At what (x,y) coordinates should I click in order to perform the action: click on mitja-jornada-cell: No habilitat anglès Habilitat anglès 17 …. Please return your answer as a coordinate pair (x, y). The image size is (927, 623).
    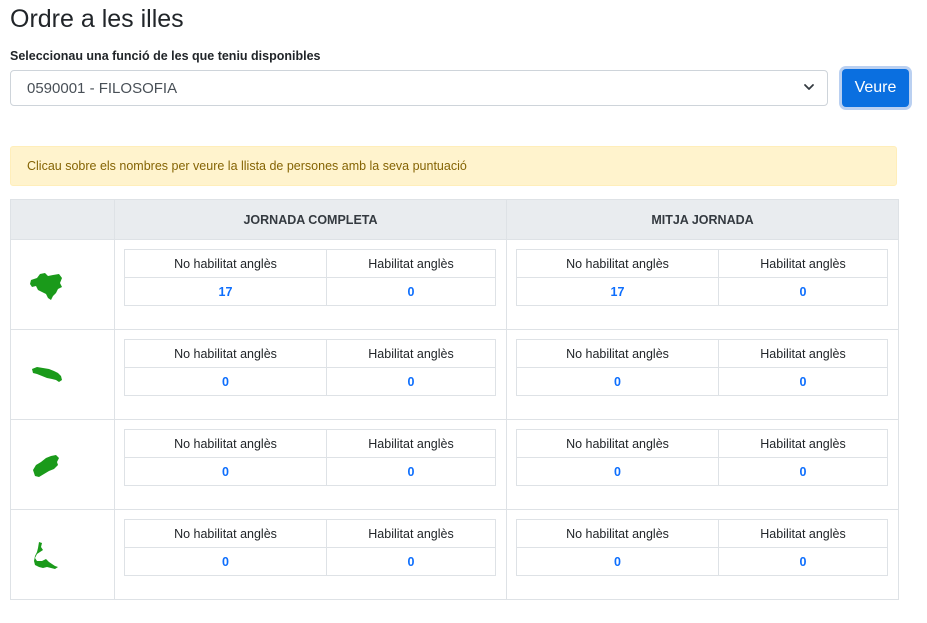
    Looking at the image, I should click on (702, 284).